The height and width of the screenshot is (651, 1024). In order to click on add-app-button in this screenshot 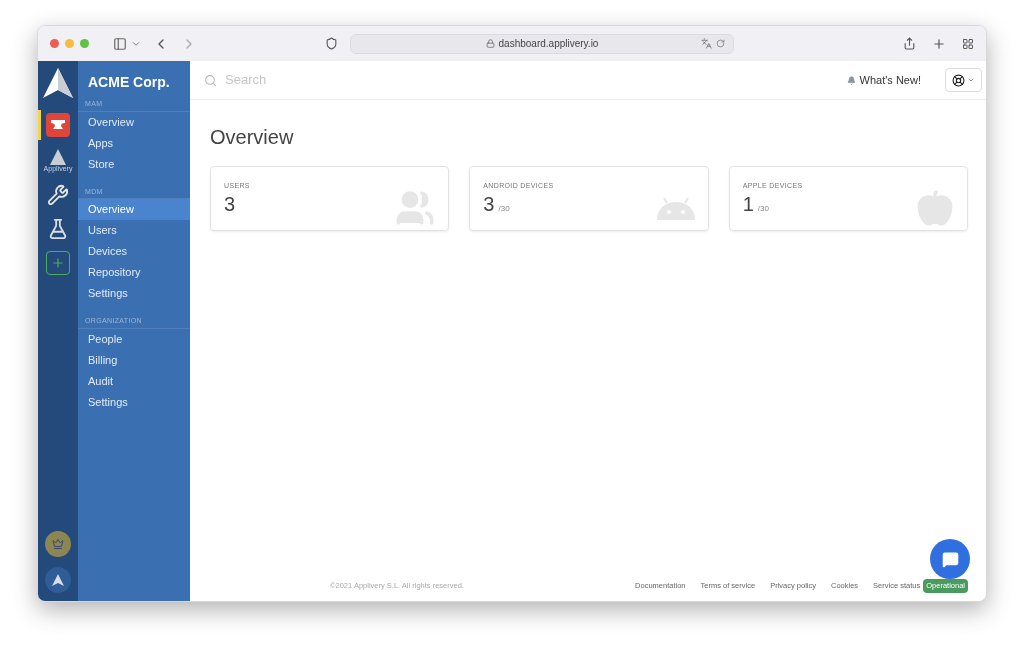, I will do `click(58, 263)`.